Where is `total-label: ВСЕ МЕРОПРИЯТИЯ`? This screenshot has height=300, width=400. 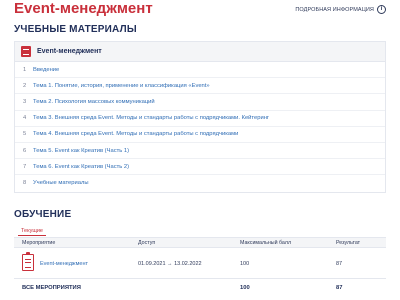
total-label: ВСЕ МЕРОПРИЯТИЯ is located at coordinates (51, 288).